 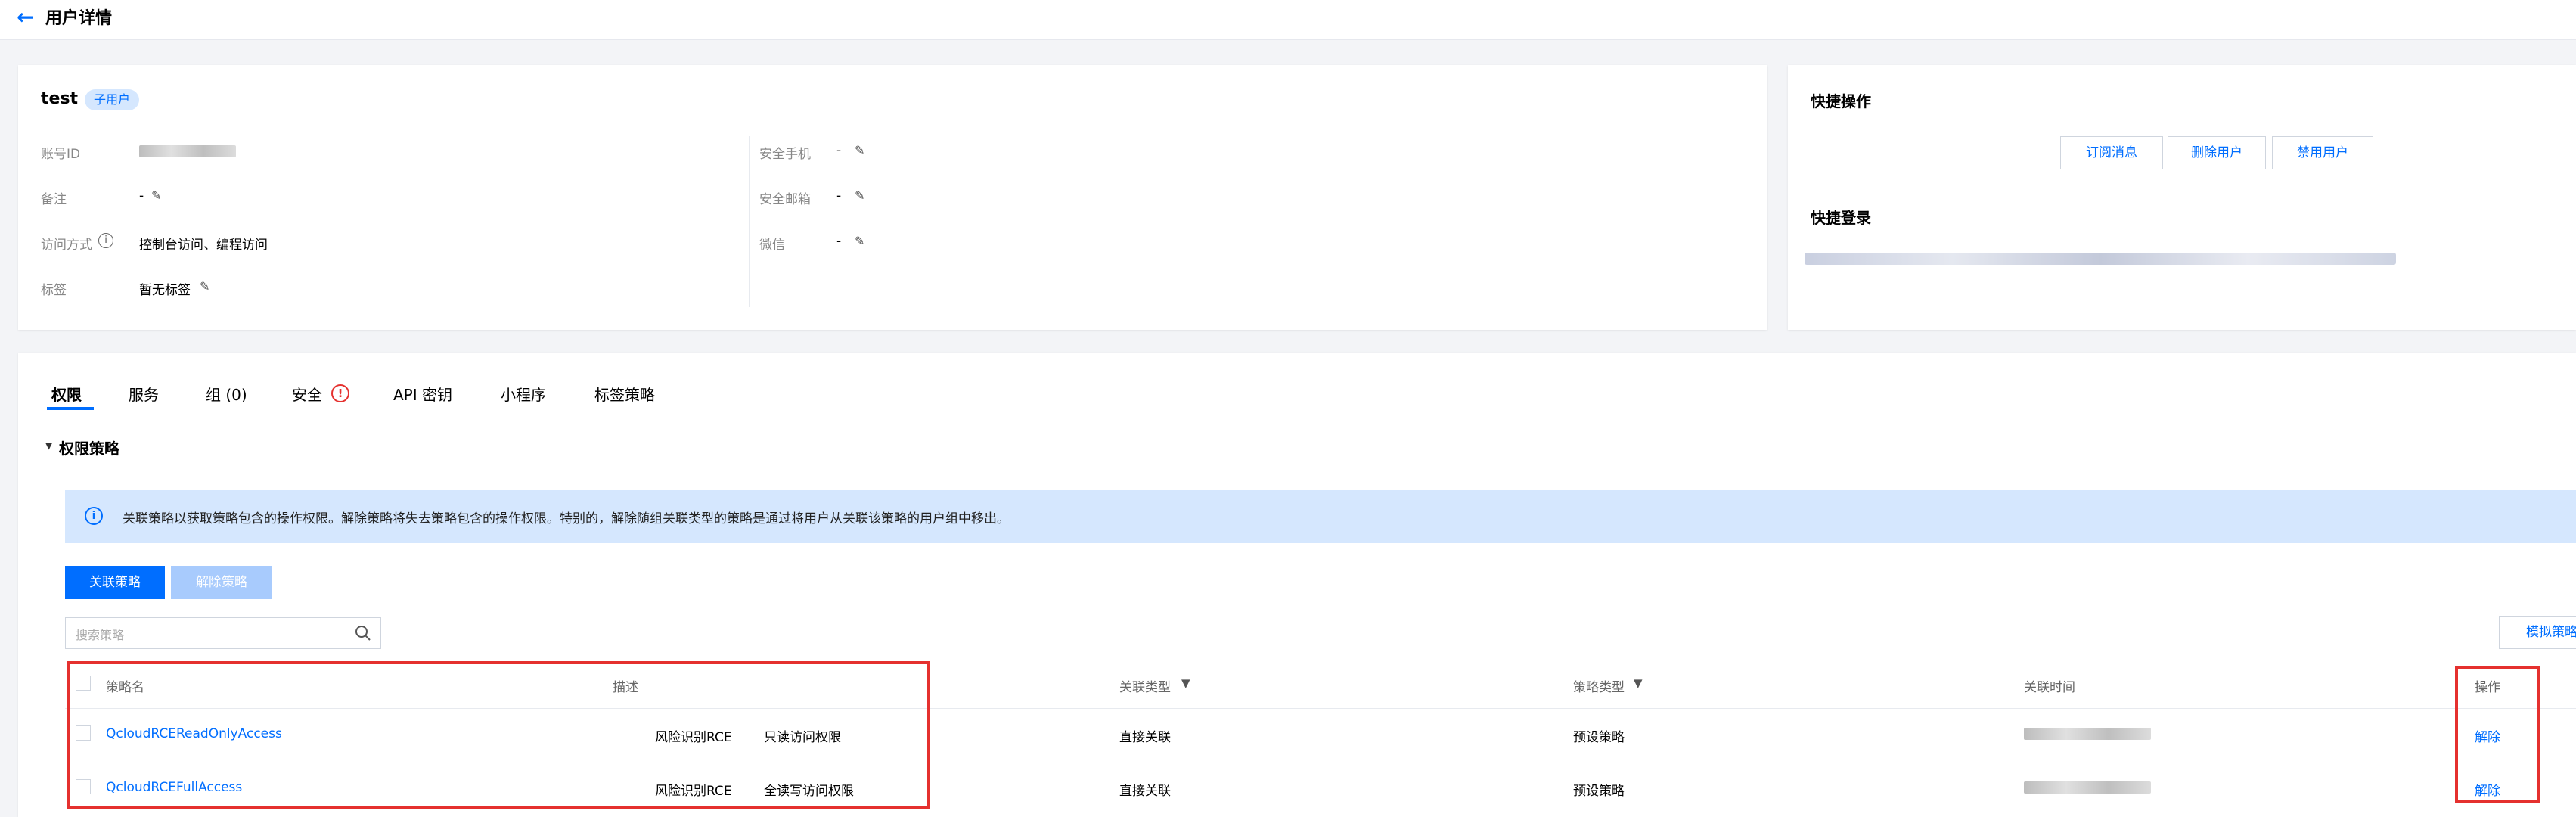 I want to click on th-assoc-type: 关联类型, so click(x=1145, y=687).